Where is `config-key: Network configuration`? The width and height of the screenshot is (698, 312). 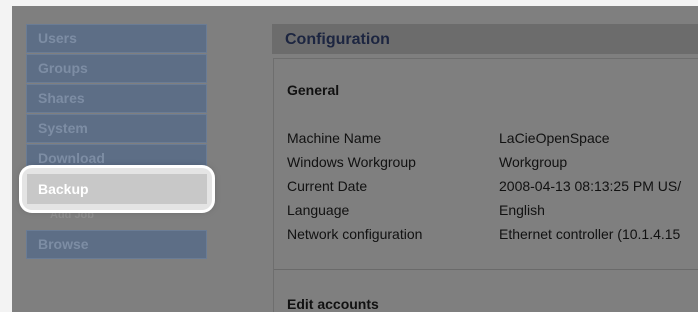 config-key: Network configuration is located at coordinates (355, 234).